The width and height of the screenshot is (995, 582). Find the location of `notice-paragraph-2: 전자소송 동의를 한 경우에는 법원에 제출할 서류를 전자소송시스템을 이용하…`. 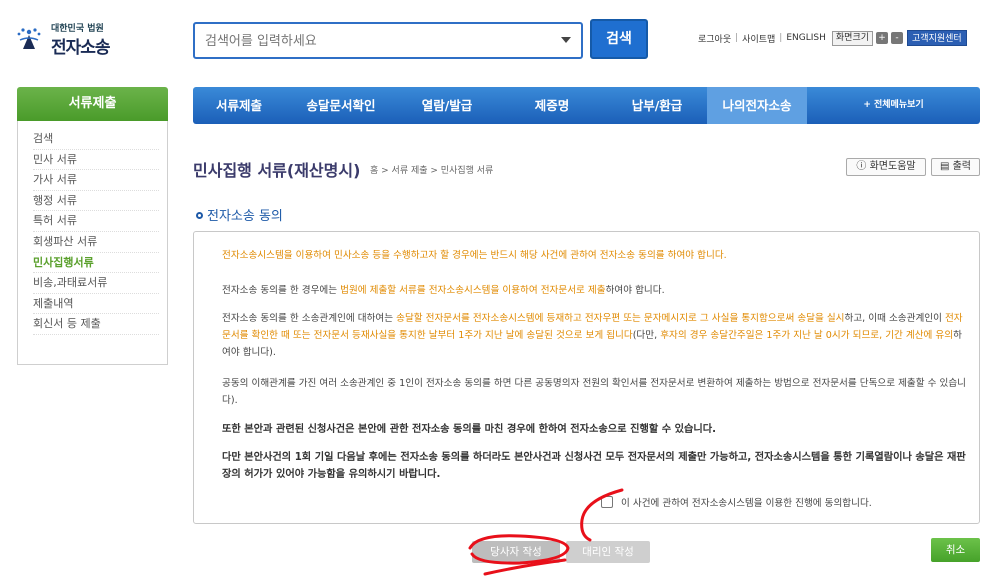

notice-paragraph-2: 전자소송 동의를 한 경우에는 법원에 제출할 서류를 전자소송시스템을 이용하… is located at coordinates (594, 290).